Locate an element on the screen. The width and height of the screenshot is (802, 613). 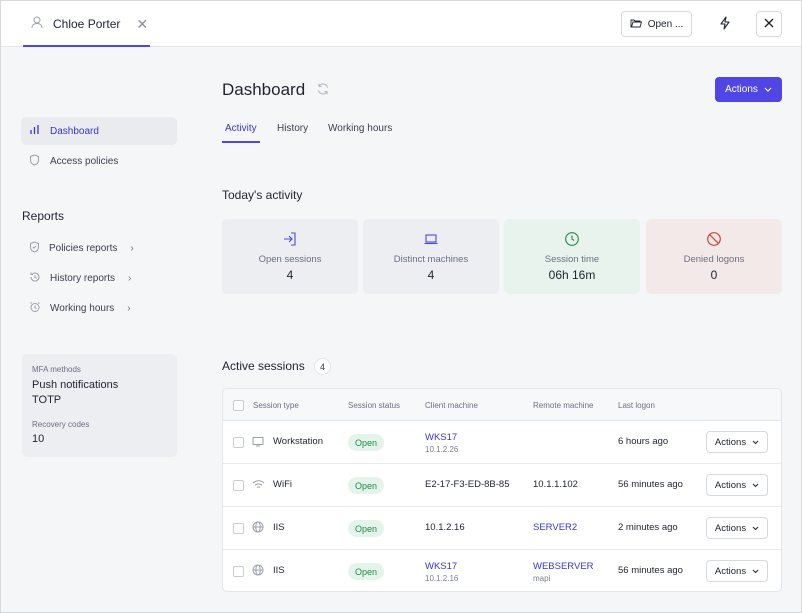
stat-value: 06h 16m is located at coordinates (572, 275).